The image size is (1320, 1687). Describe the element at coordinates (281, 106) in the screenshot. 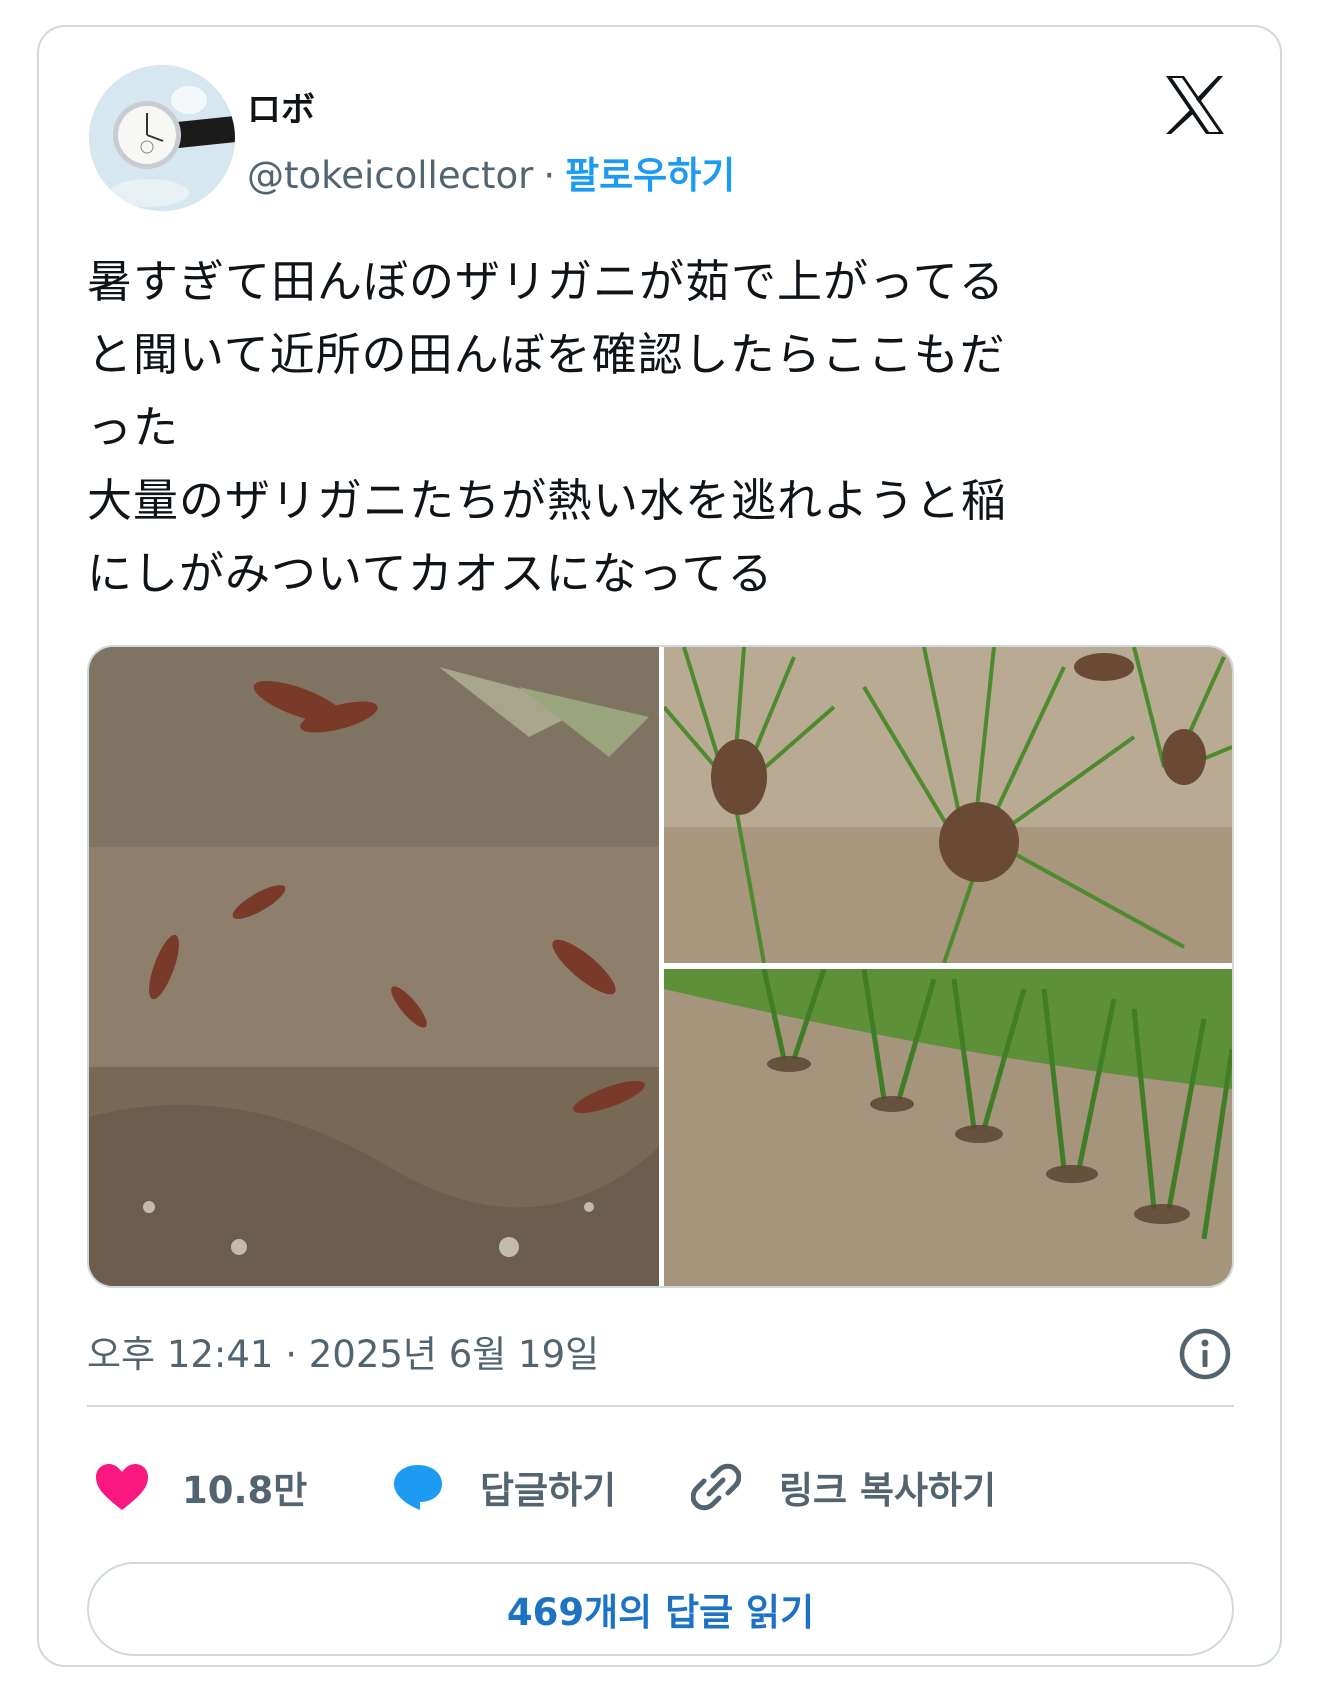

I see `author-display-name: ロボ` at that location.